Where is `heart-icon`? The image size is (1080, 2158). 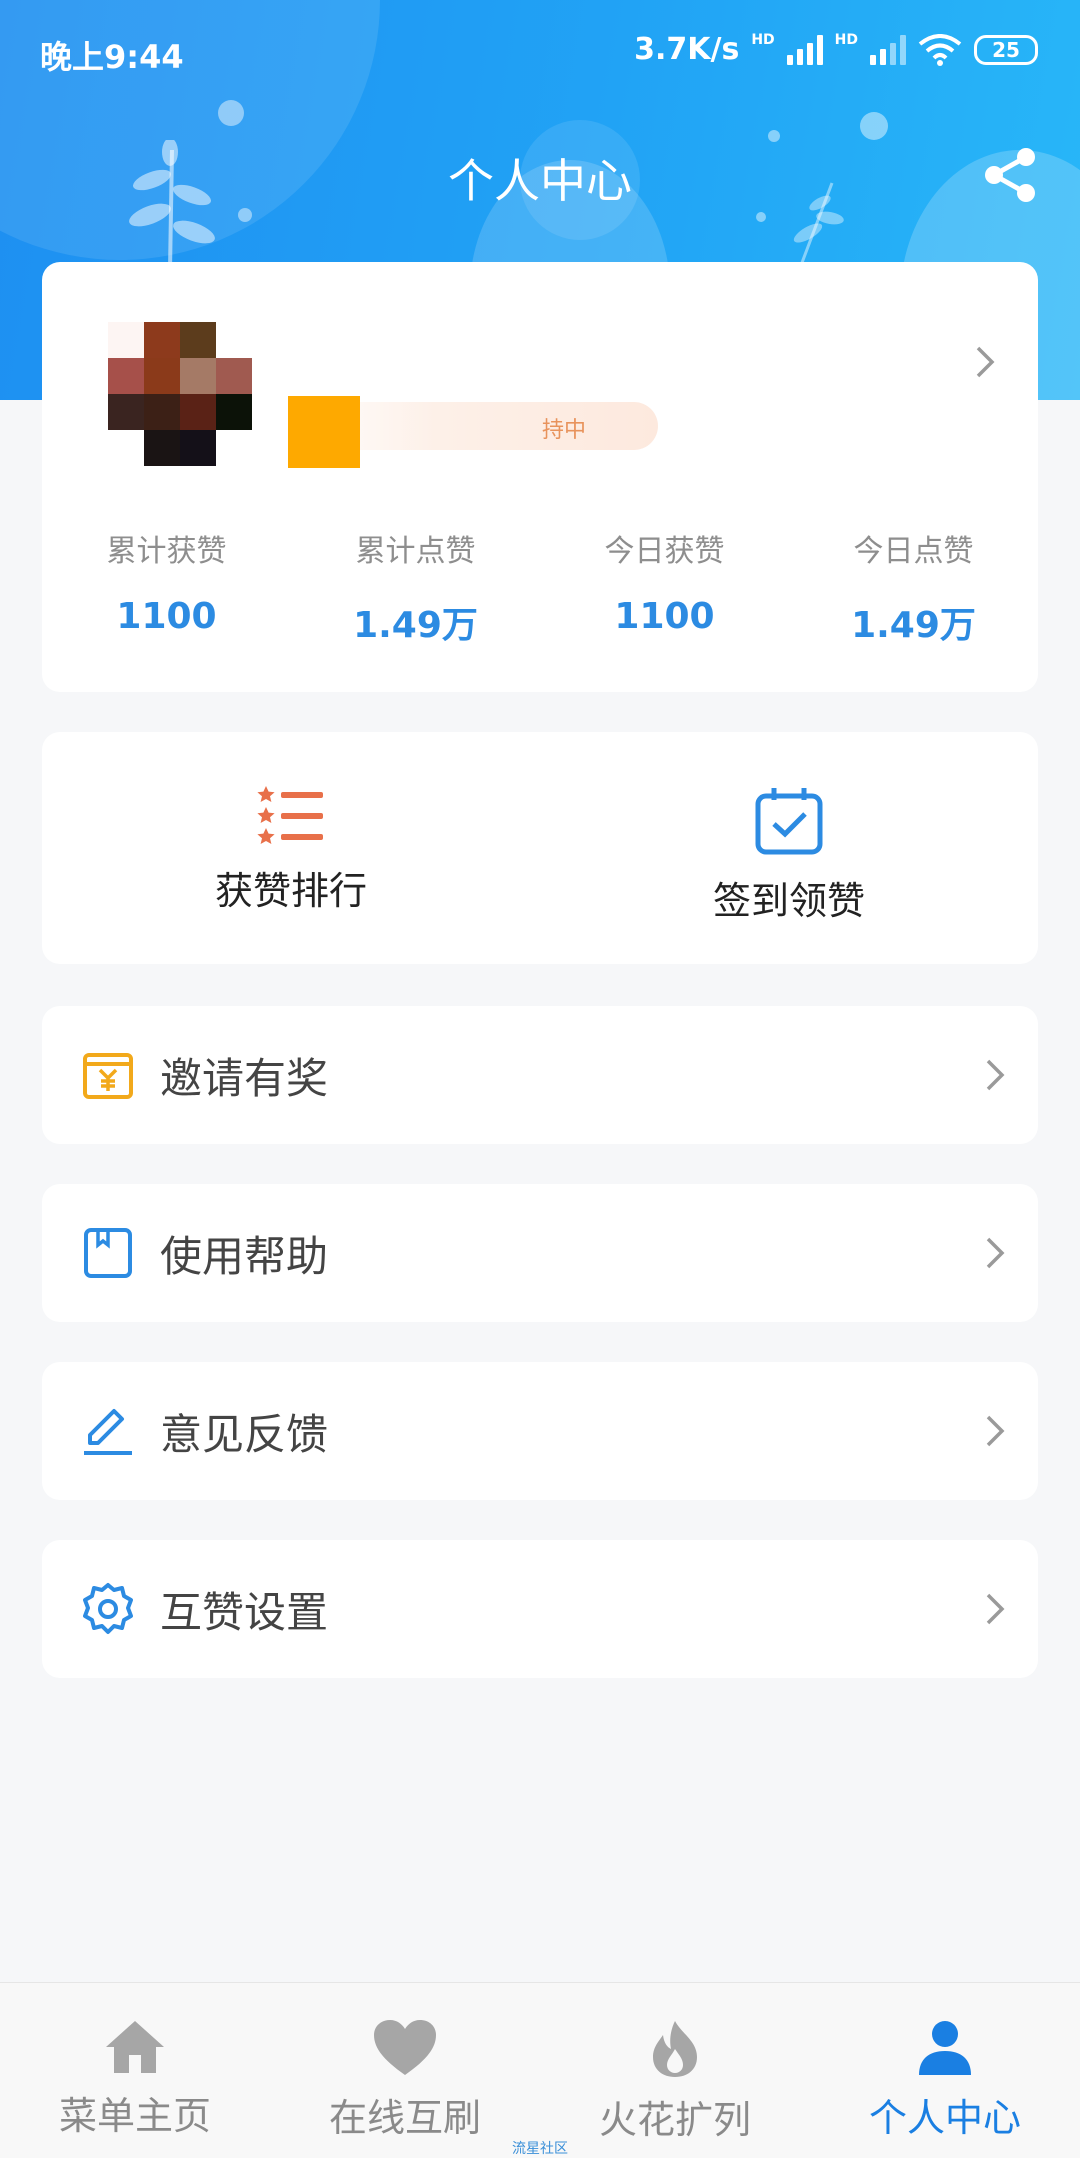 heart-icon is located at coordinates (405, 2047).